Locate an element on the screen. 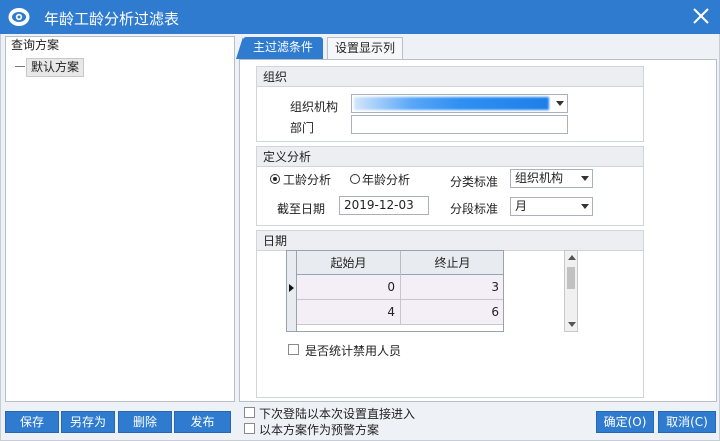 This screenshot has width=720, height=441. save-button: 保存 is located at coordinates (32, 422).